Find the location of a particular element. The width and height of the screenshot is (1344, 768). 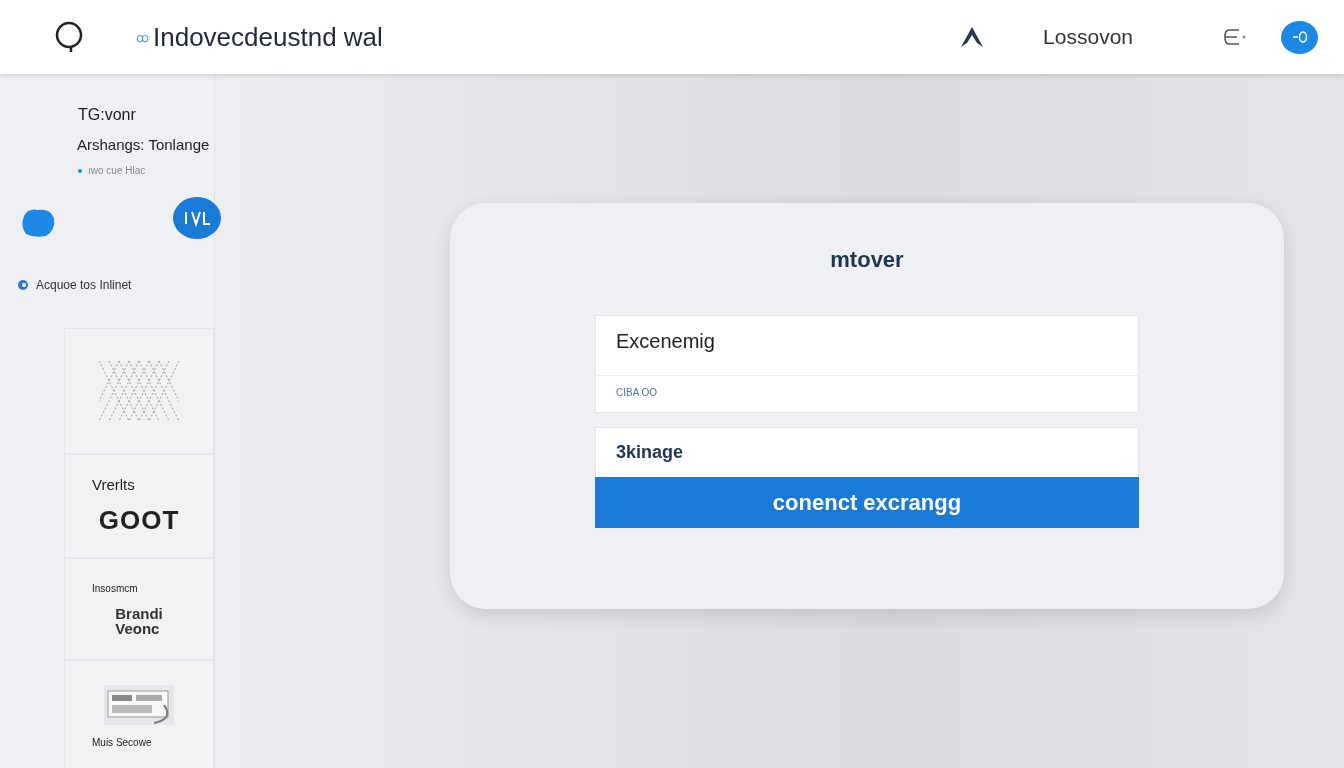

logo-text: Veonc is located at coordinates (138, 628).